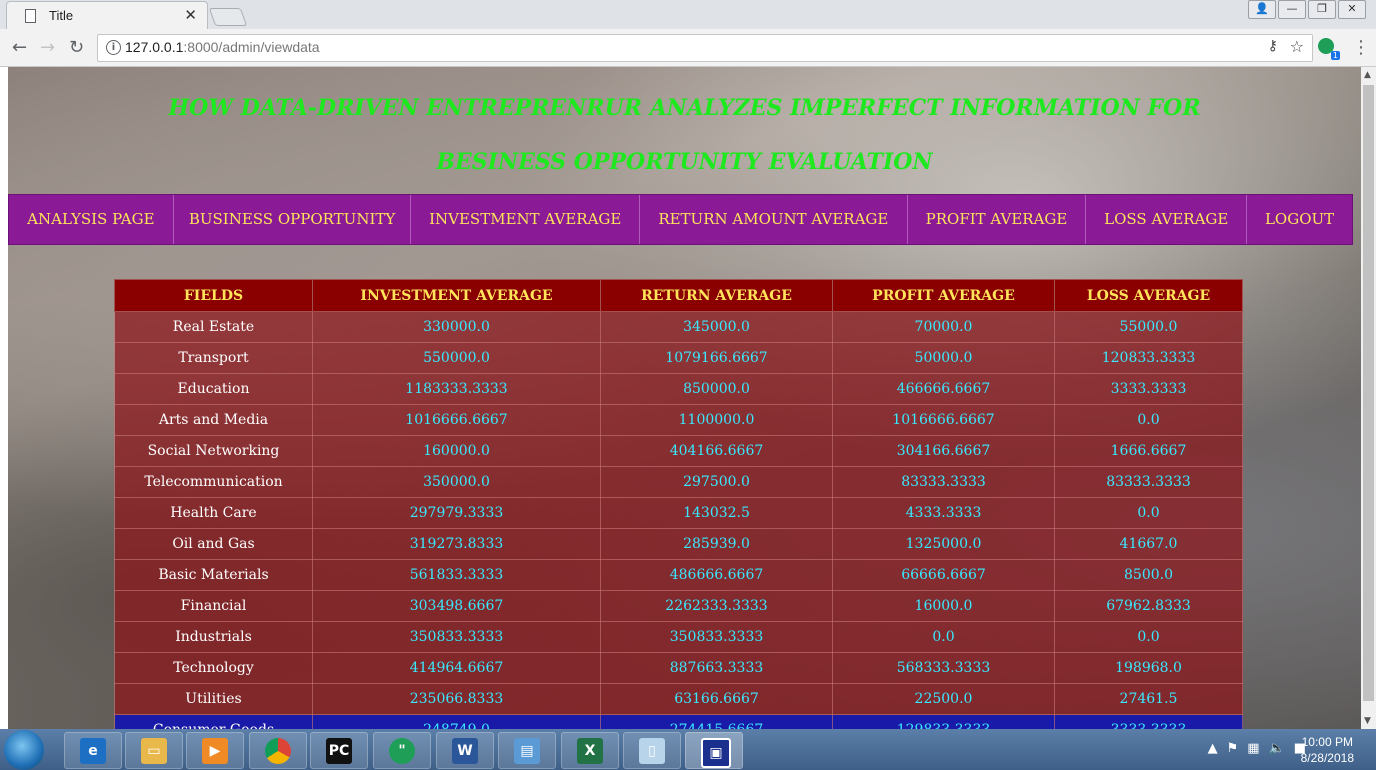 The height and width of the screenshot is (770, 1376). I want to click on nav-profit-average: PROFIT AVERAGE, so click(997, 219).